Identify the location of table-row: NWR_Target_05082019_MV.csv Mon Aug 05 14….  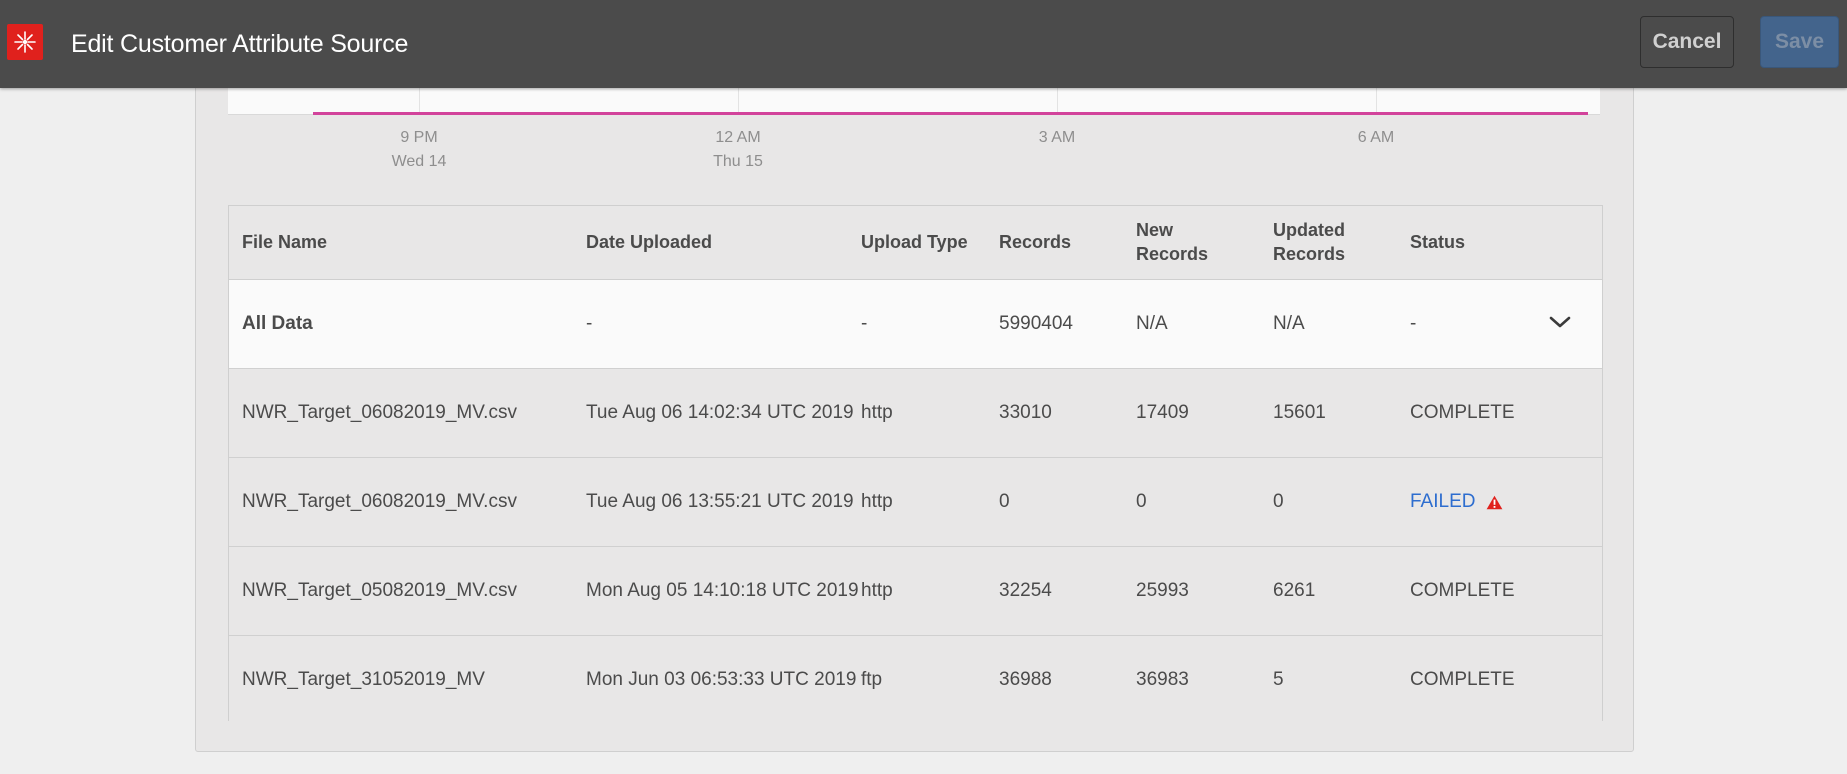
(915, 591).